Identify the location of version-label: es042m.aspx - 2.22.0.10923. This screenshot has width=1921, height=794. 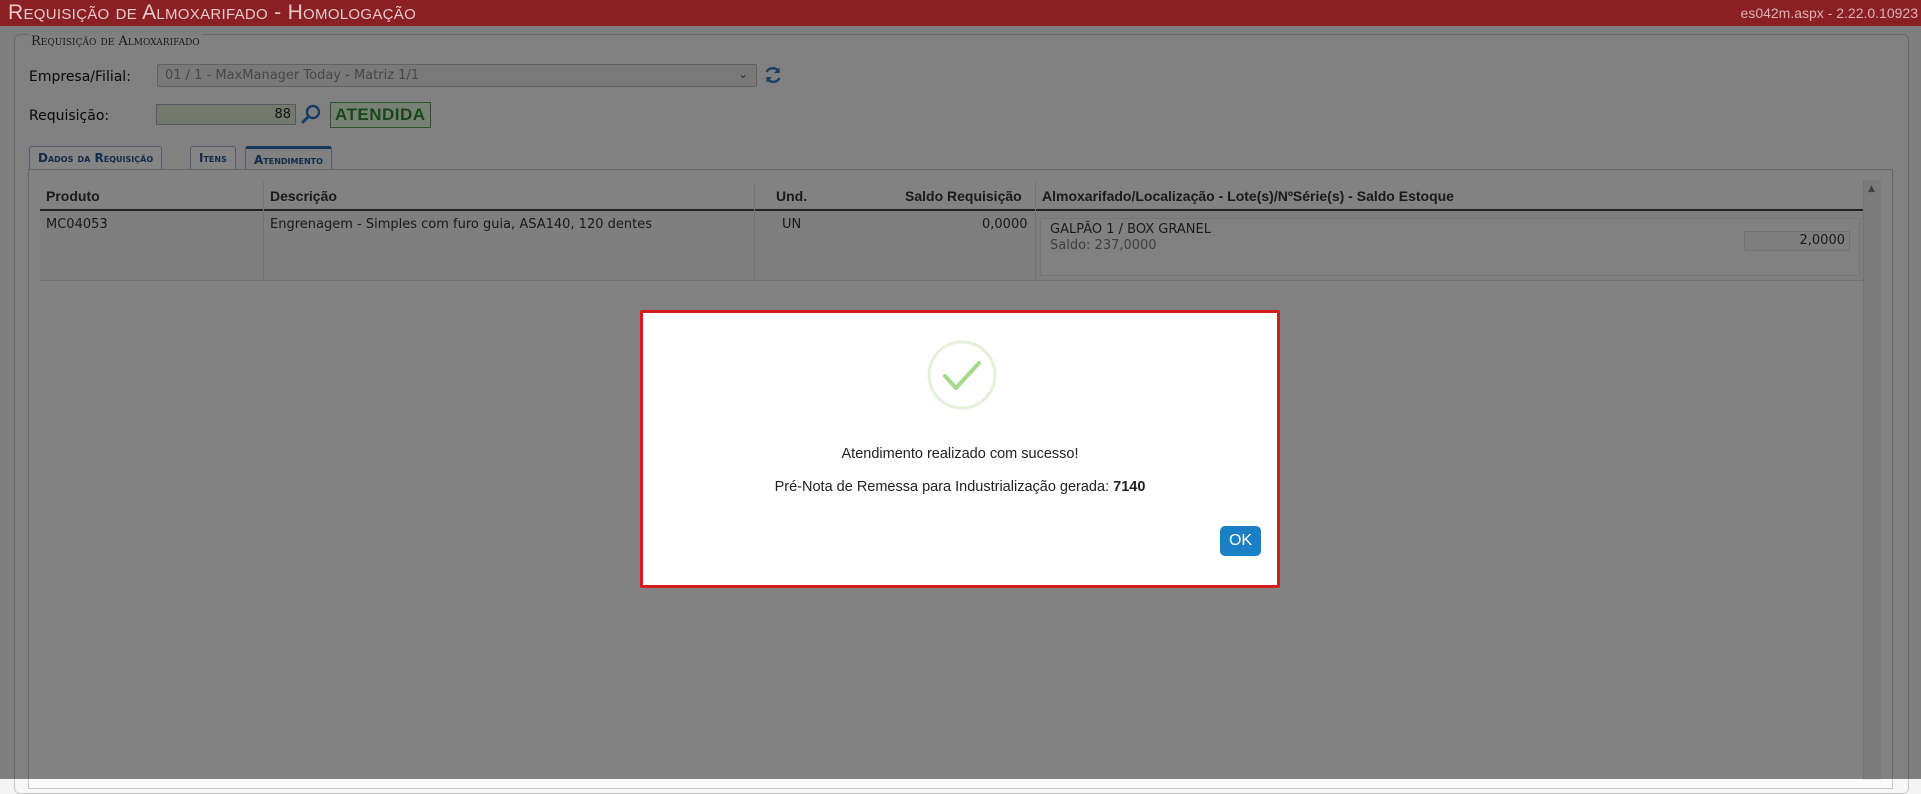
(1829, 13).